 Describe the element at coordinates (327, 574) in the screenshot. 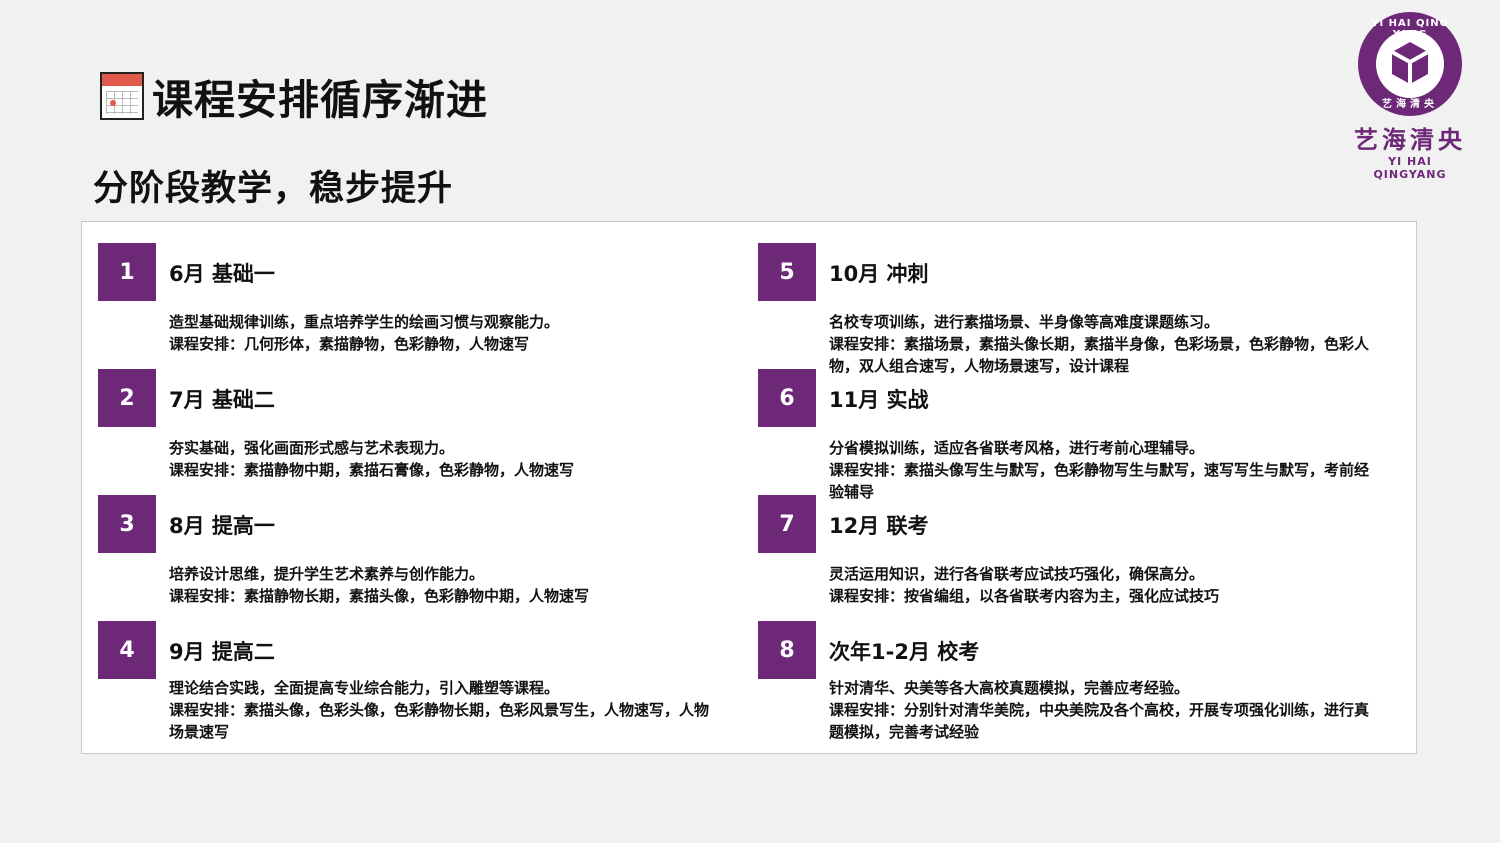

I see `stage-summary: 培养设计思维，提升学生艺术素养与创作能力。` at that location.